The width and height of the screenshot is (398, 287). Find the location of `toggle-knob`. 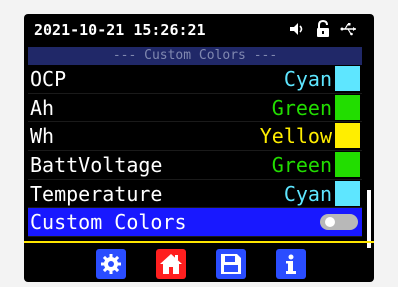

toggle-knob is located at coordinates (330, 222).